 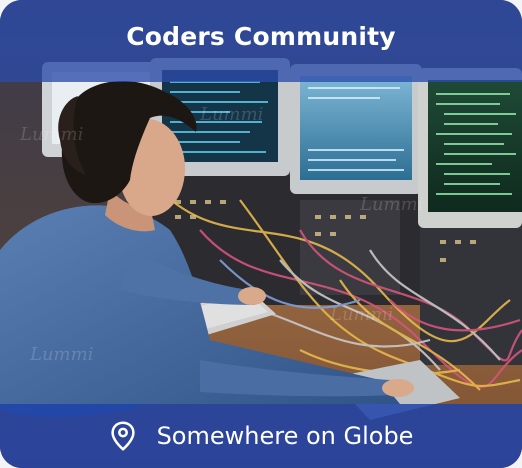 I want to click on map-pin-icon, so click(x=122, y=436).